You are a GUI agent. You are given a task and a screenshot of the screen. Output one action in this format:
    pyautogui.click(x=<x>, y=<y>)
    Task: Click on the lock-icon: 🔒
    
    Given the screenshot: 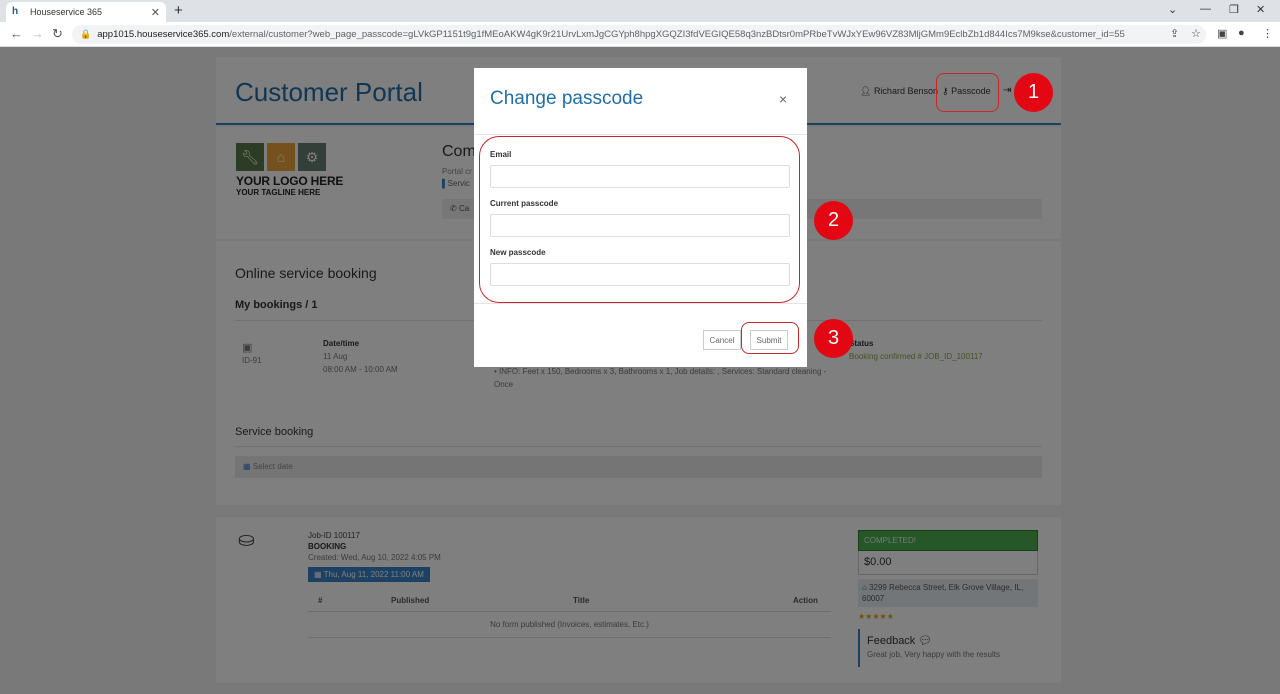 What is the action you would take?
    pyautogui.click(x=86, y=34)
    